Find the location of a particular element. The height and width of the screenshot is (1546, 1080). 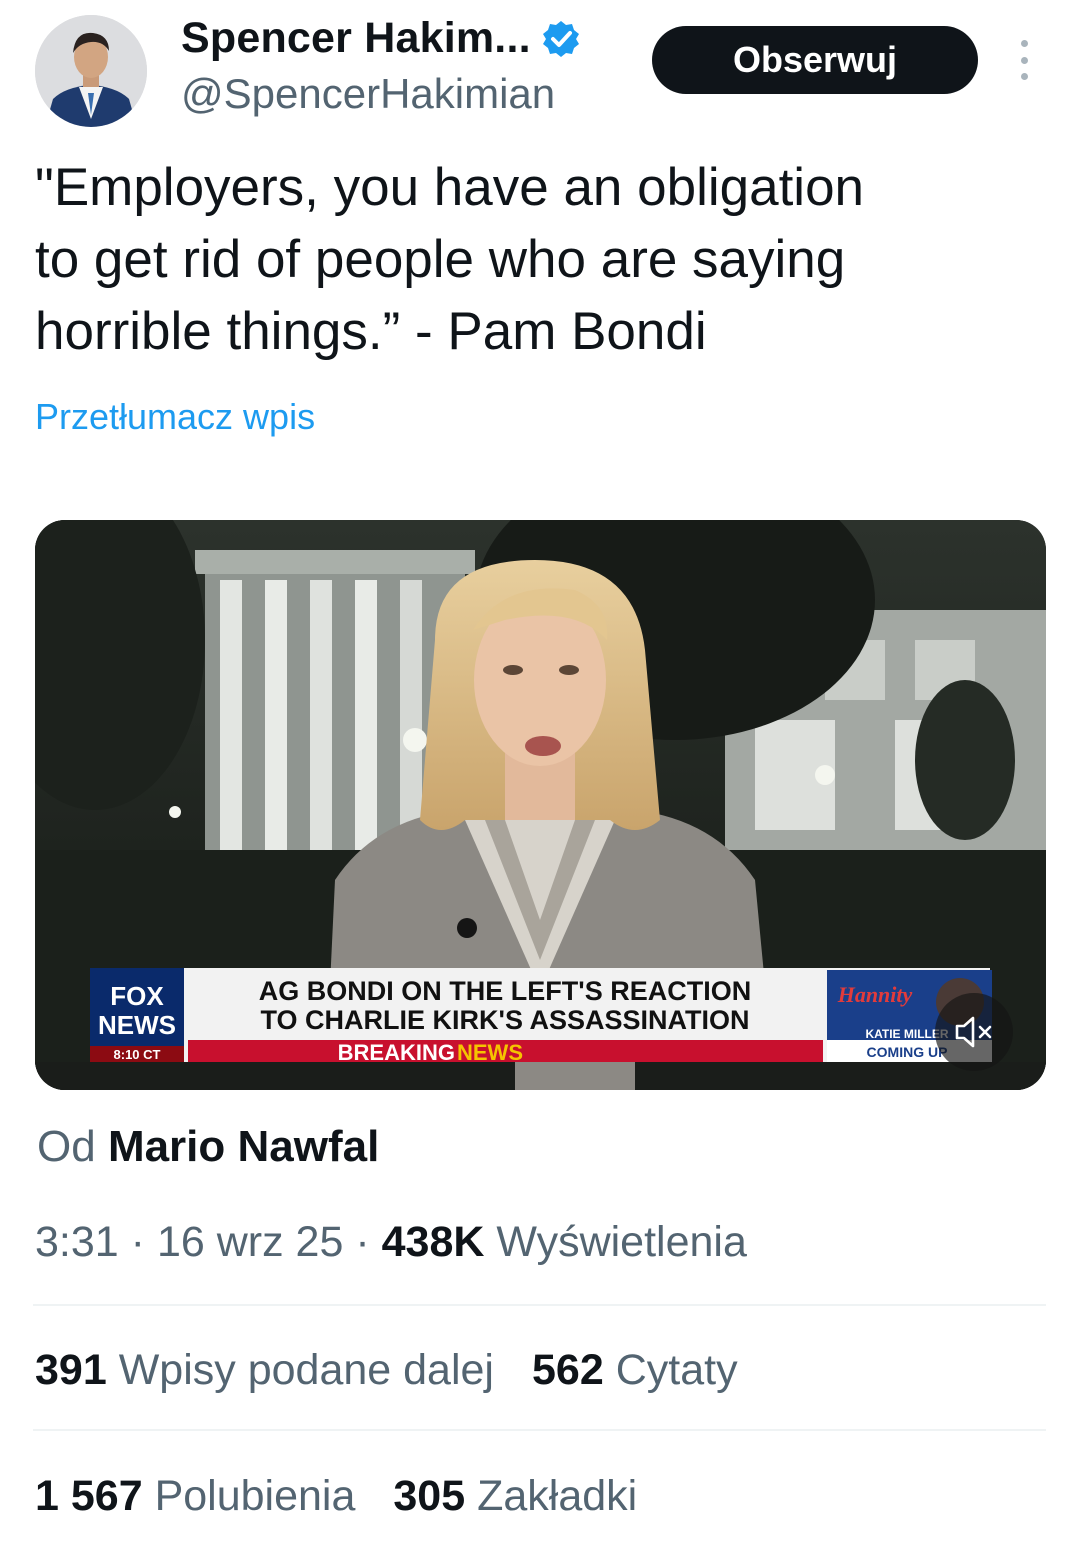

post-time: 3:31 is located at coordinates (77, 1242).